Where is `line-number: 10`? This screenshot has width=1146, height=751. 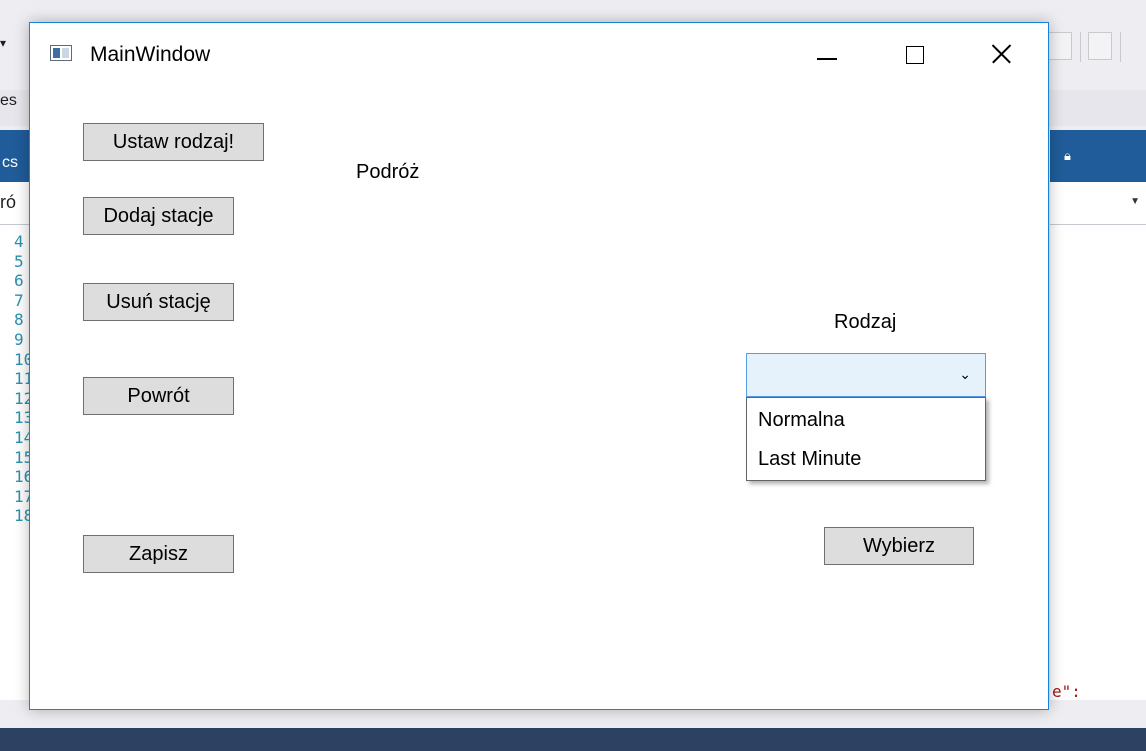 line-number: 10 is located at coordinates (24, 359).